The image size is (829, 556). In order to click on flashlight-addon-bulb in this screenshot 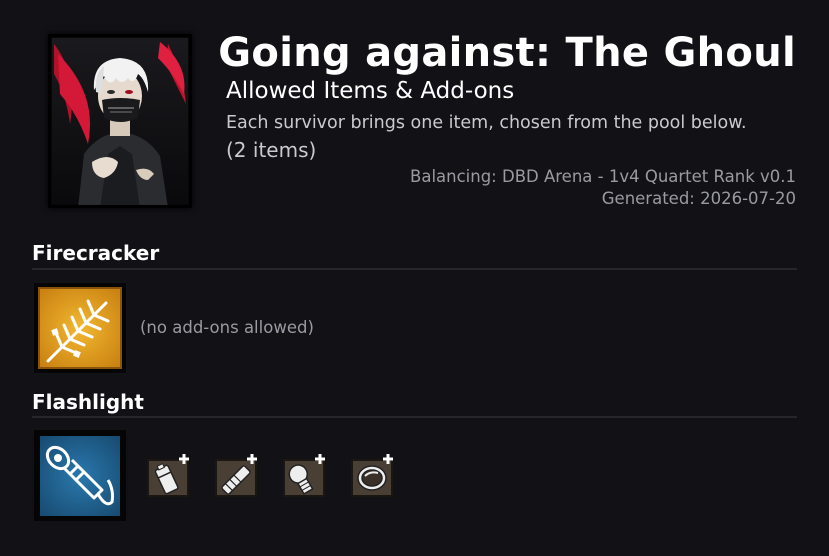, I will do `click(304, 476)`.